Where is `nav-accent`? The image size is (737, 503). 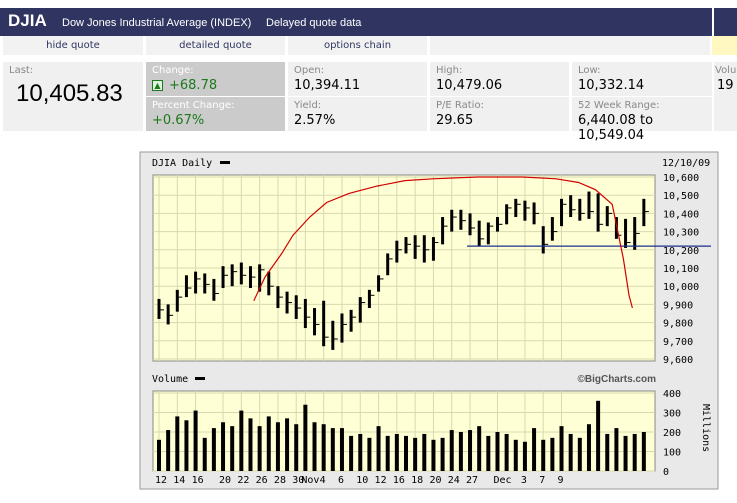 nav-accent is located at coordinates (724, 45).